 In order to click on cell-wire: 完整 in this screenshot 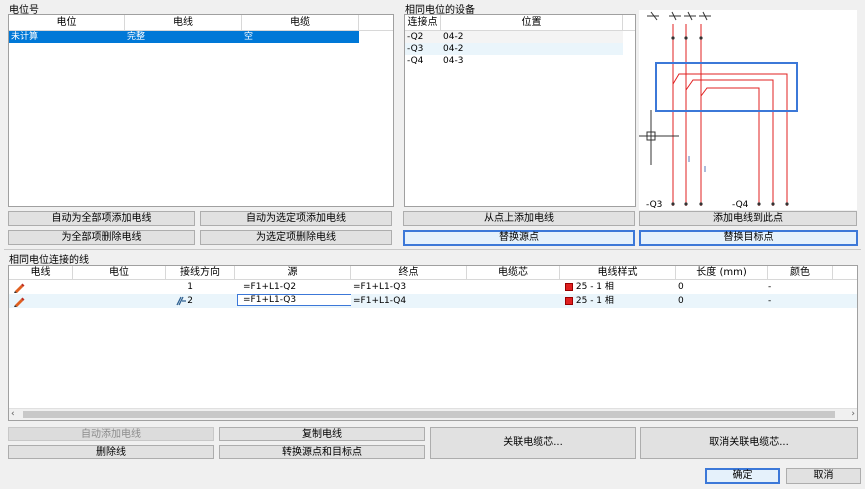, I will do `click(136, 37)`.